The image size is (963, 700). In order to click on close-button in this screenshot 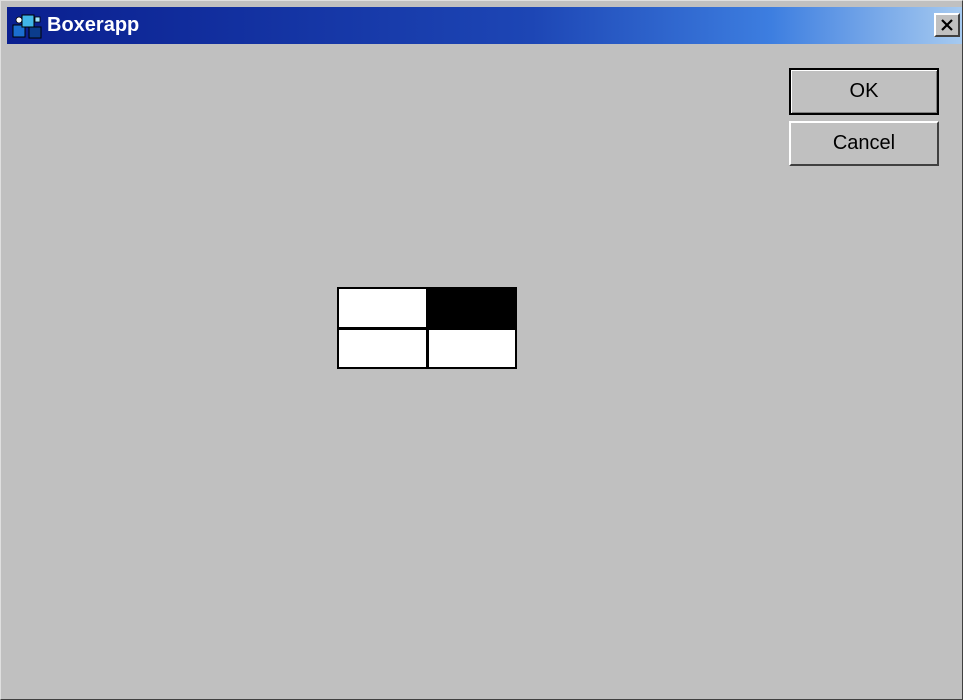, I will do `click(947, 25)`.